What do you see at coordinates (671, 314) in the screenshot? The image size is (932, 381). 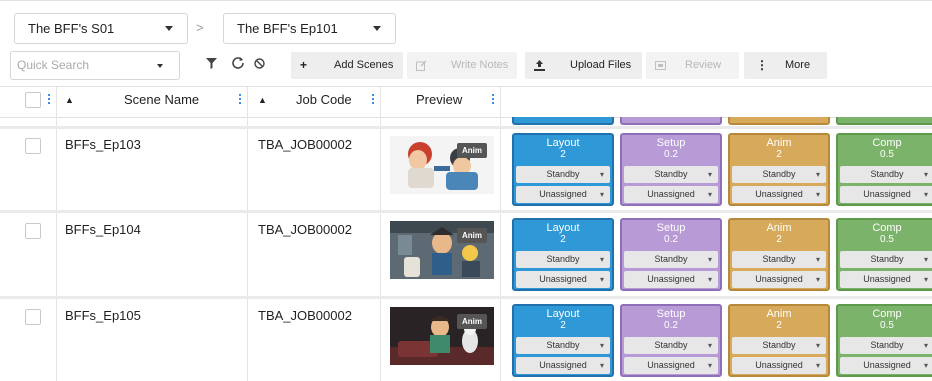 I see `task-name: Setup` at bounding box center [671, 314].